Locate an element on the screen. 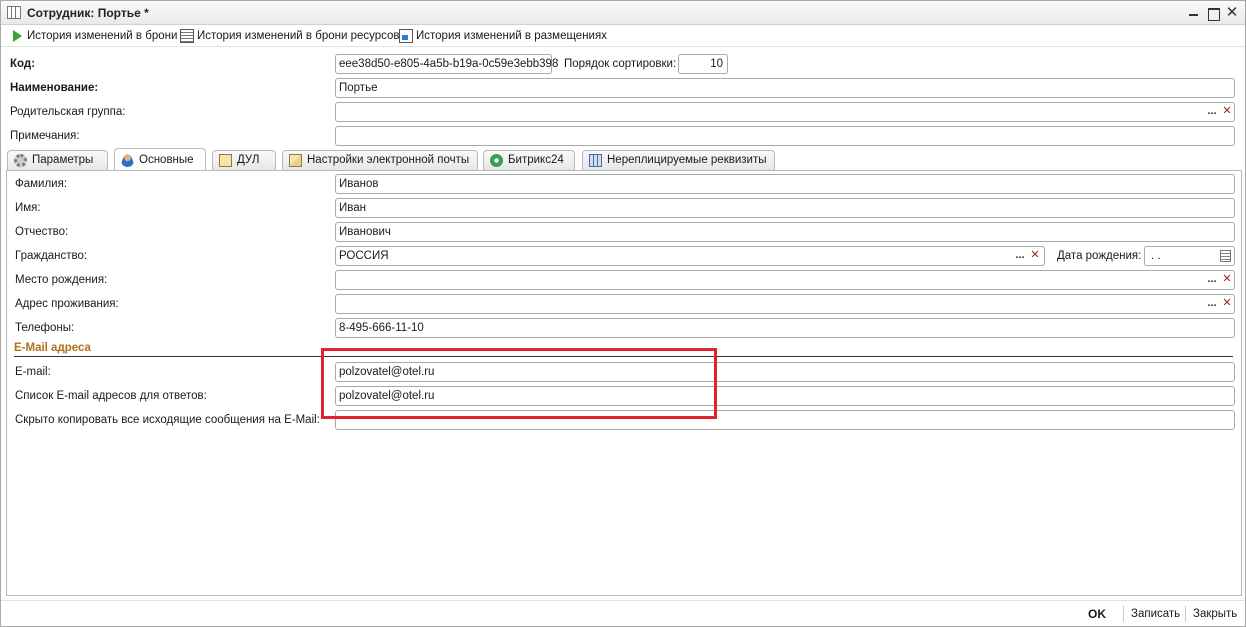 The image size is (1246, 627). booking-history-label: История изменений в брони is located at coordinates (102, 36).